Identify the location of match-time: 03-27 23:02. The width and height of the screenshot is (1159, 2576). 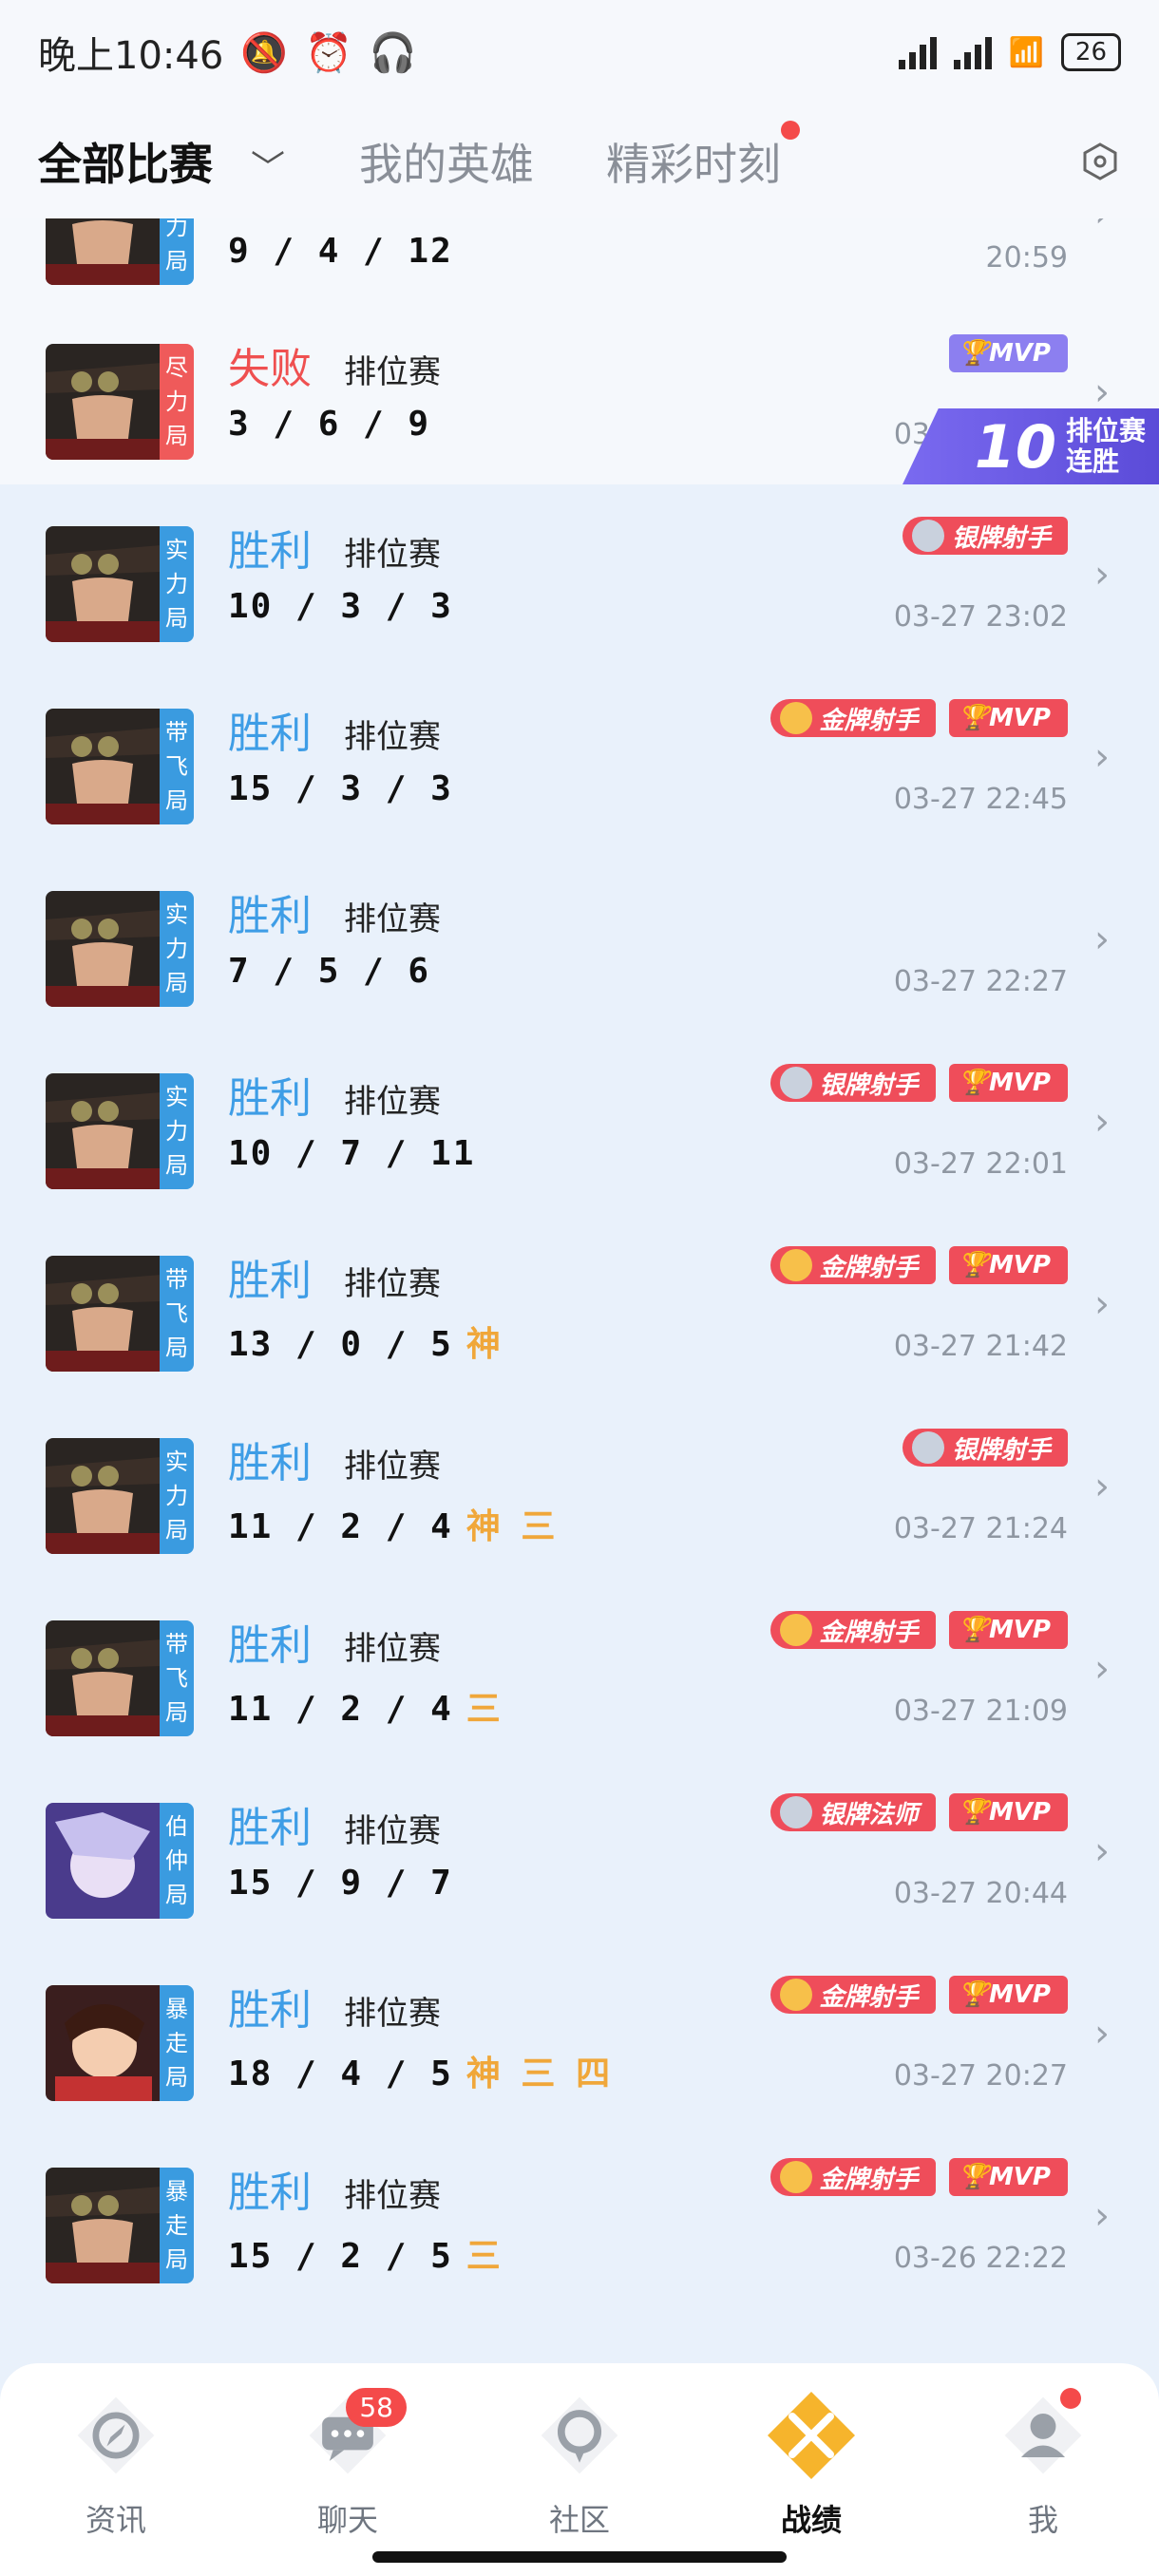
(980, 617).